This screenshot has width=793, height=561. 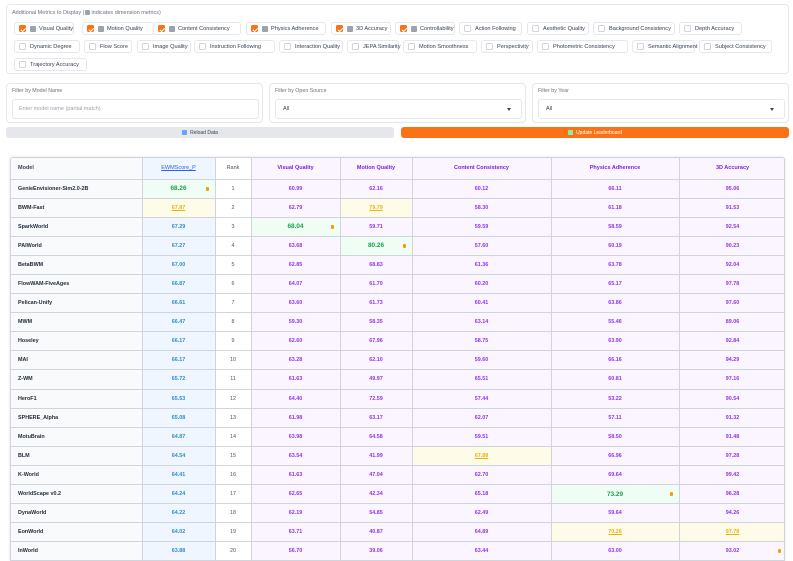 What do you see at coordinates (296, 341) in the screenshot?
I see `visual-quality-cell: 62.60` at bounding box center [296, 341].